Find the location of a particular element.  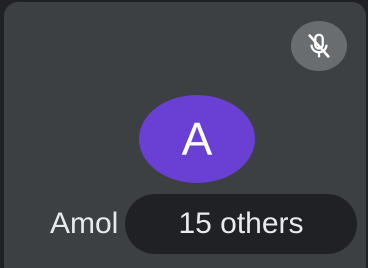

avatar: A is located at coordinates (197, 139).